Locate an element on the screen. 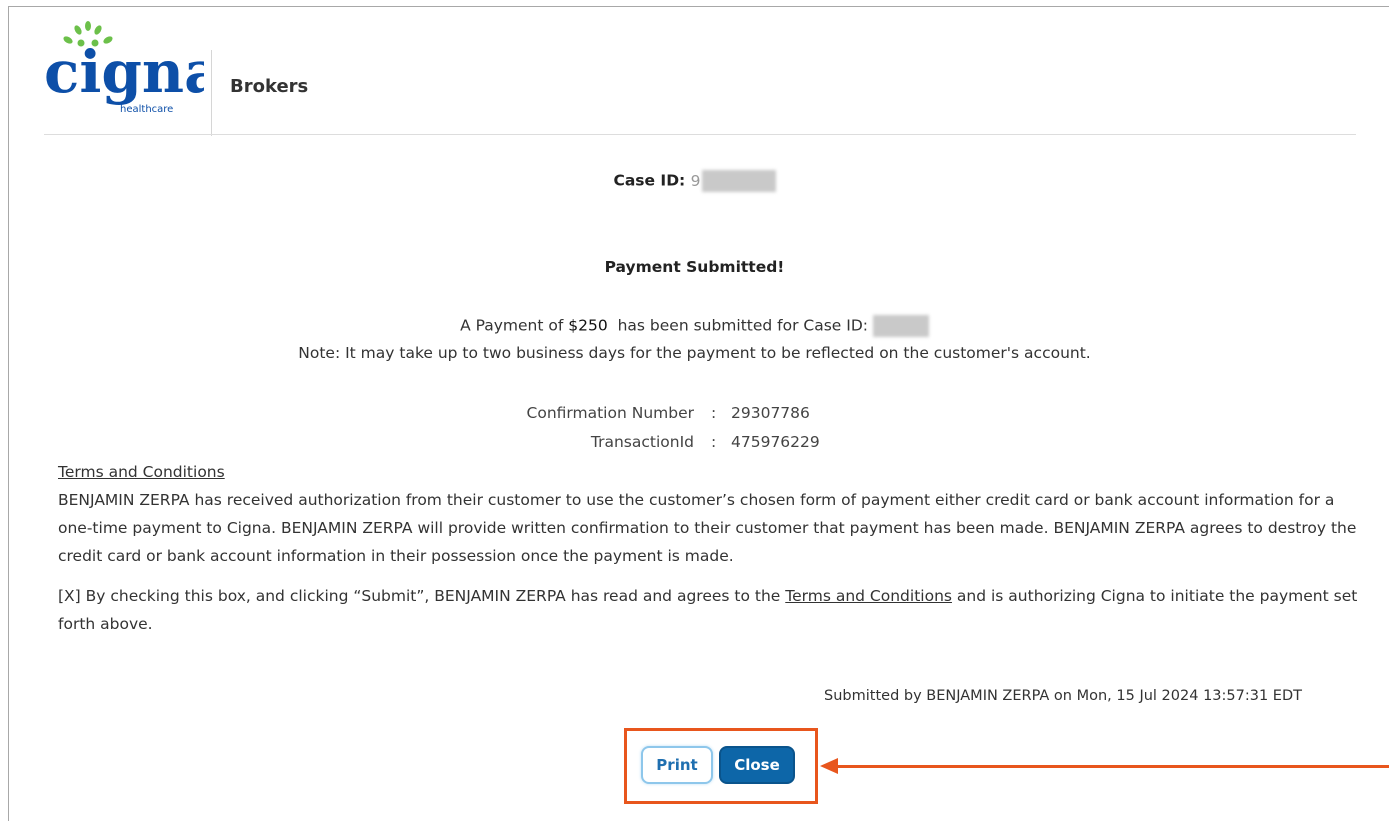  case-id-redaction is located at coordinates (738, 181).